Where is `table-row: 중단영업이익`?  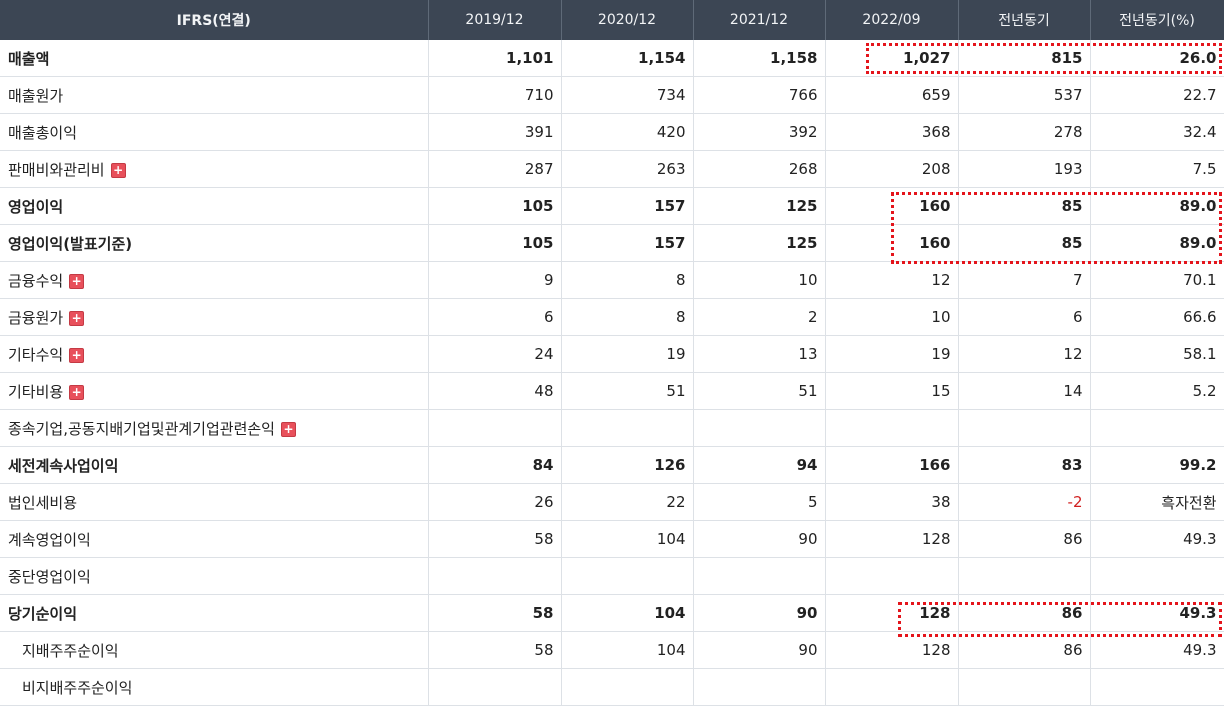
table-row: 중단영업이익 is located at coordinates (612, 576).